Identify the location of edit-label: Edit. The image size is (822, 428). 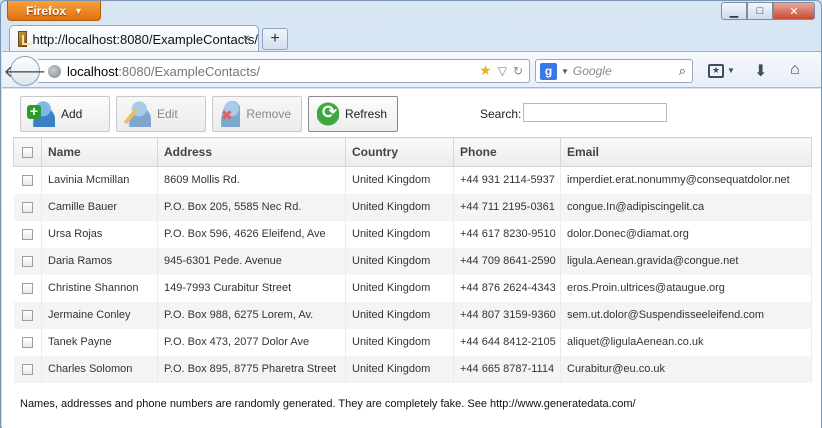
(167, 114).